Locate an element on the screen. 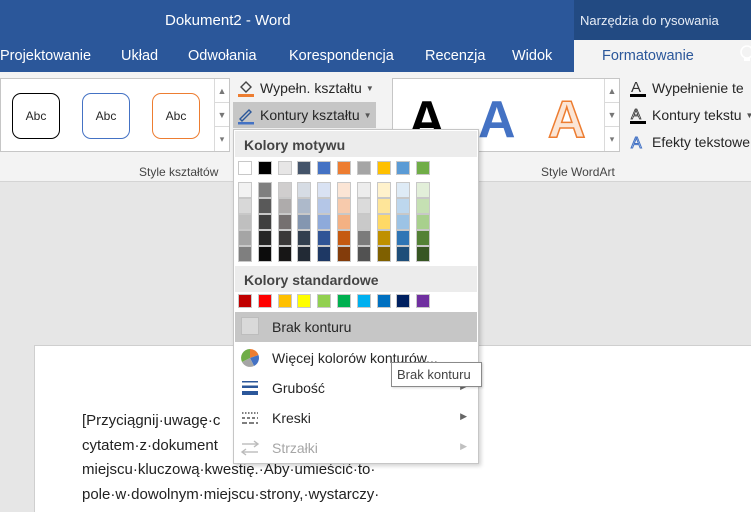  shape-styles-gallery: Abc Abc Abc ▲ ▼ ▾ is located at coordinates (115, 115).